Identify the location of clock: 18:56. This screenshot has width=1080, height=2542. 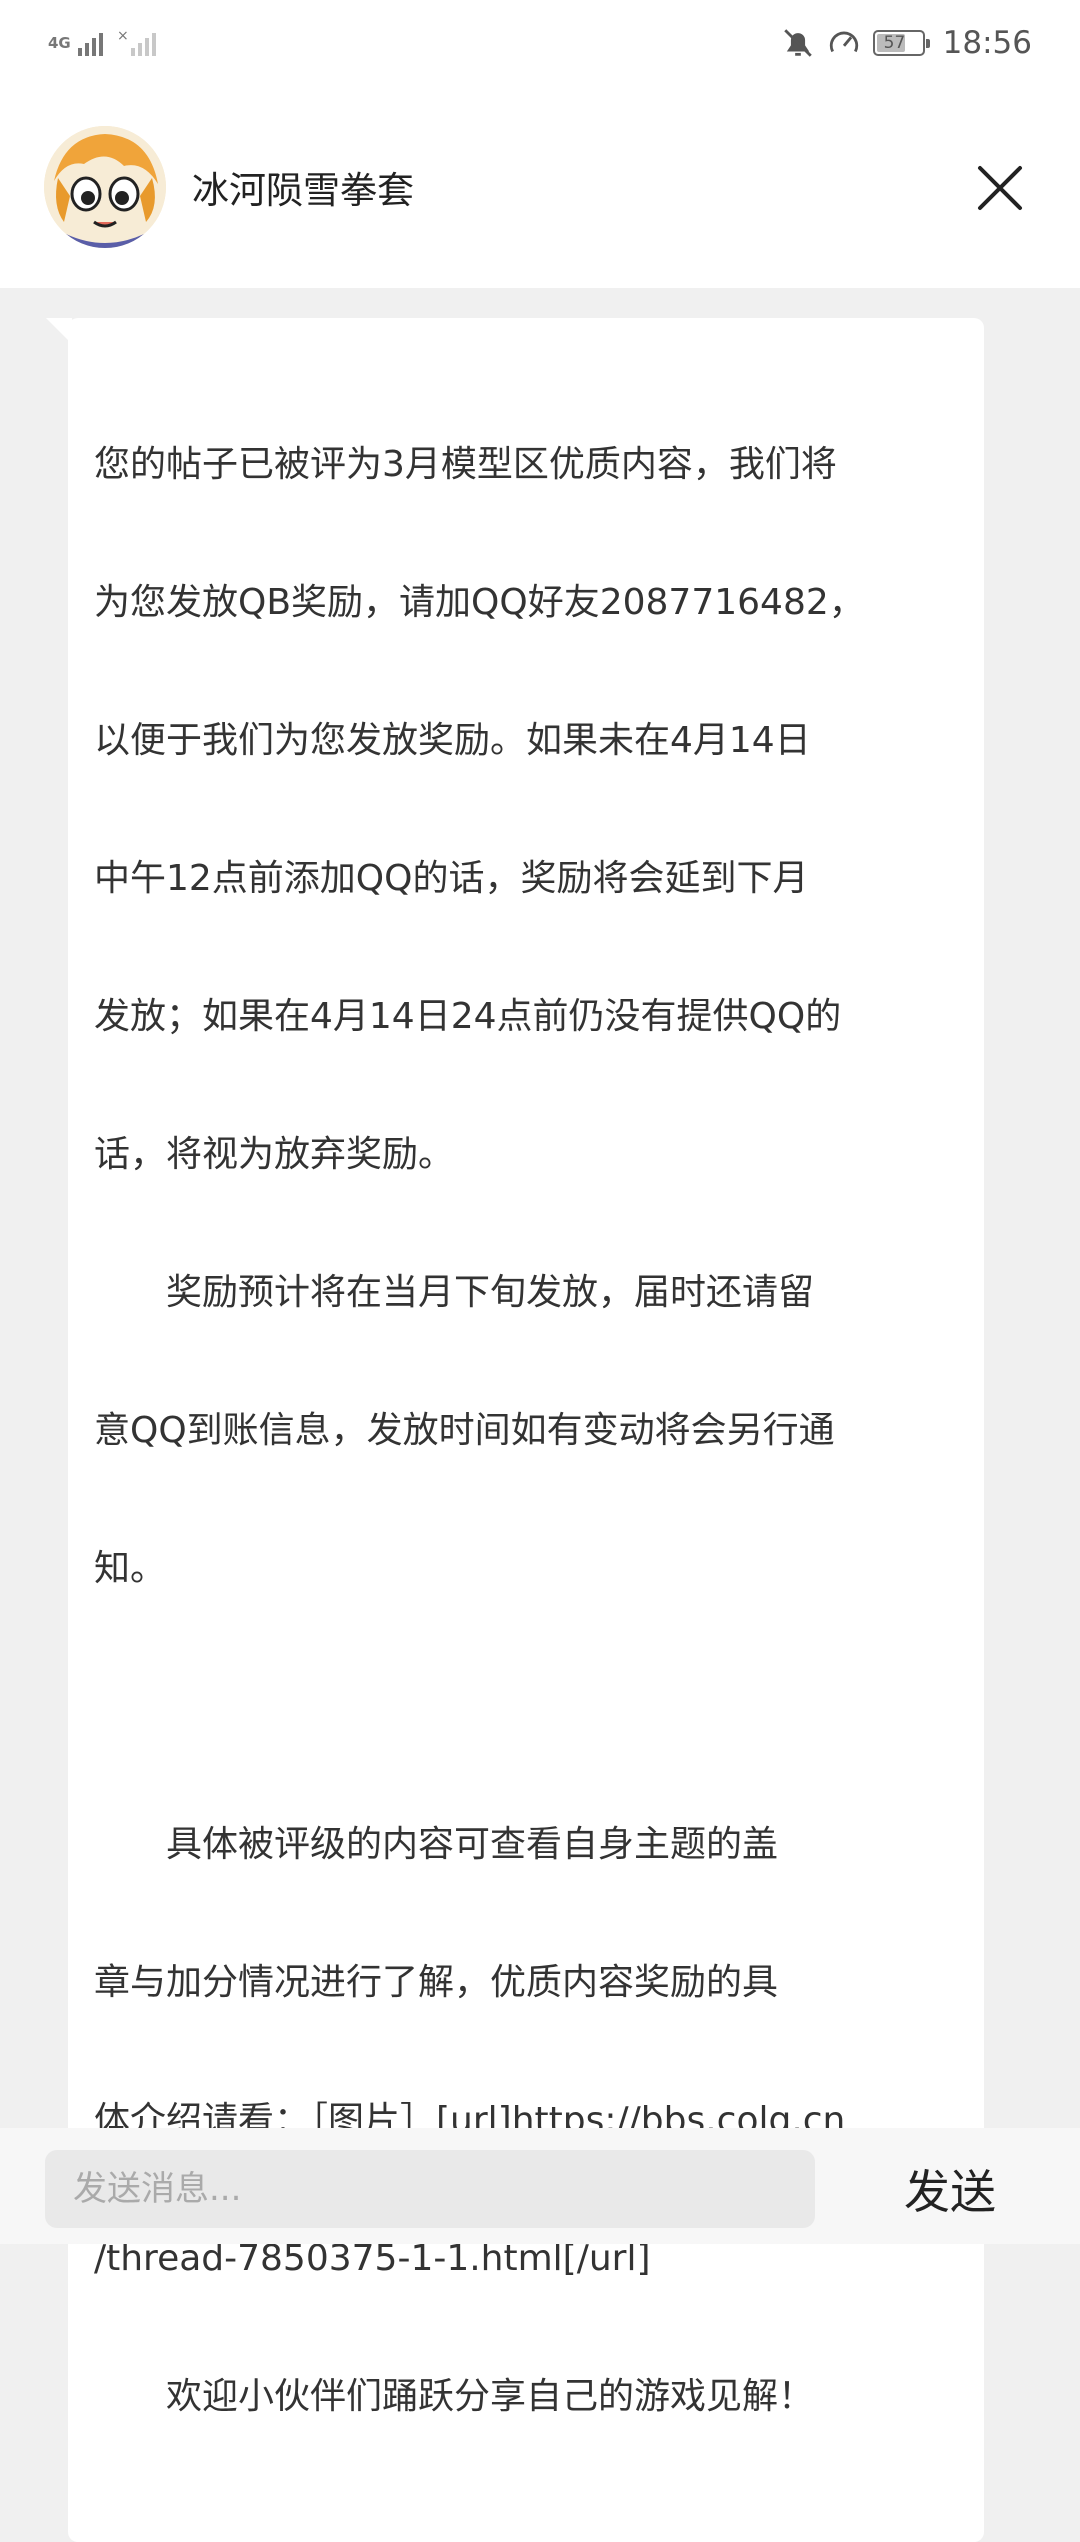
(987, 43).